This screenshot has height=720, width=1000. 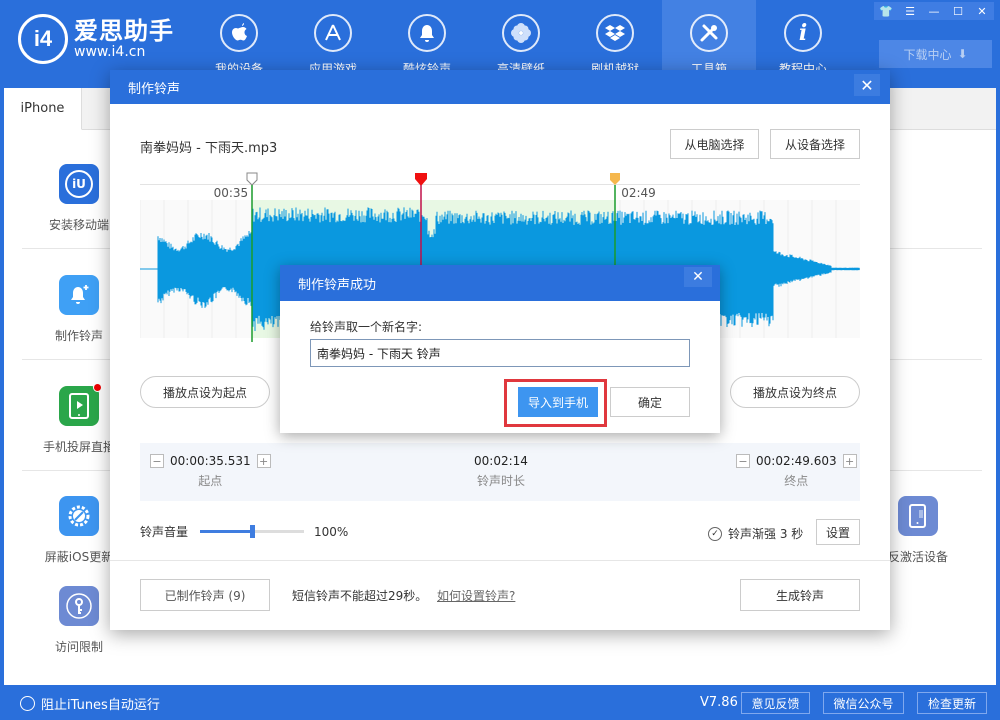 I want to click on tab-iphone: iPhone, so click(x=43, y=109).